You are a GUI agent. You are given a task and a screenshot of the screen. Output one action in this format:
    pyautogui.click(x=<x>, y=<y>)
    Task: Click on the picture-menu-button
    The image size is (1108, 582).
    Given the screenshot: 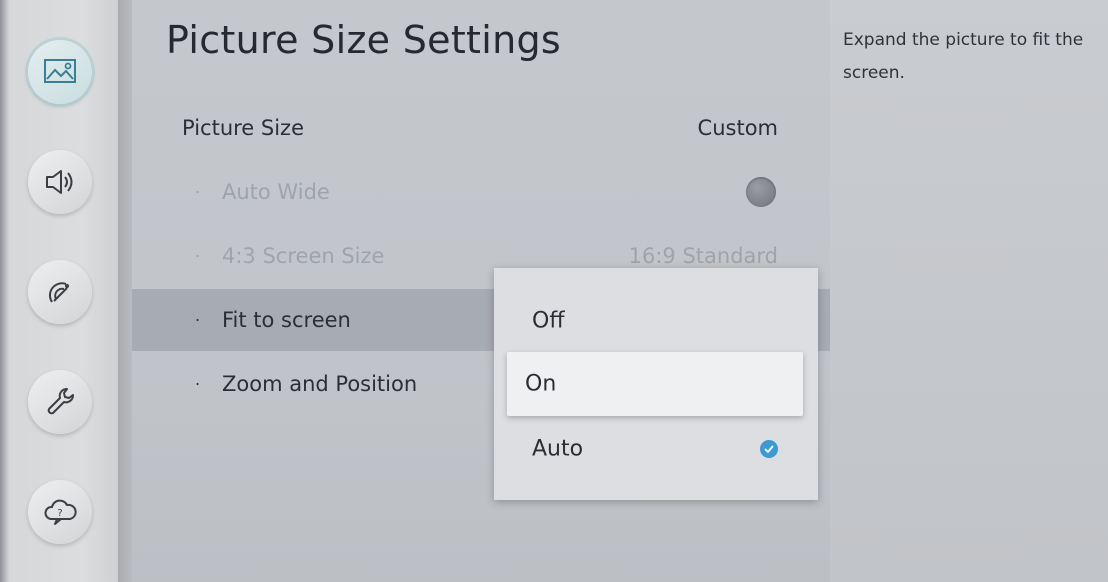 What is the action you would take?
    pyautogui.click(x=60, y=72)
    